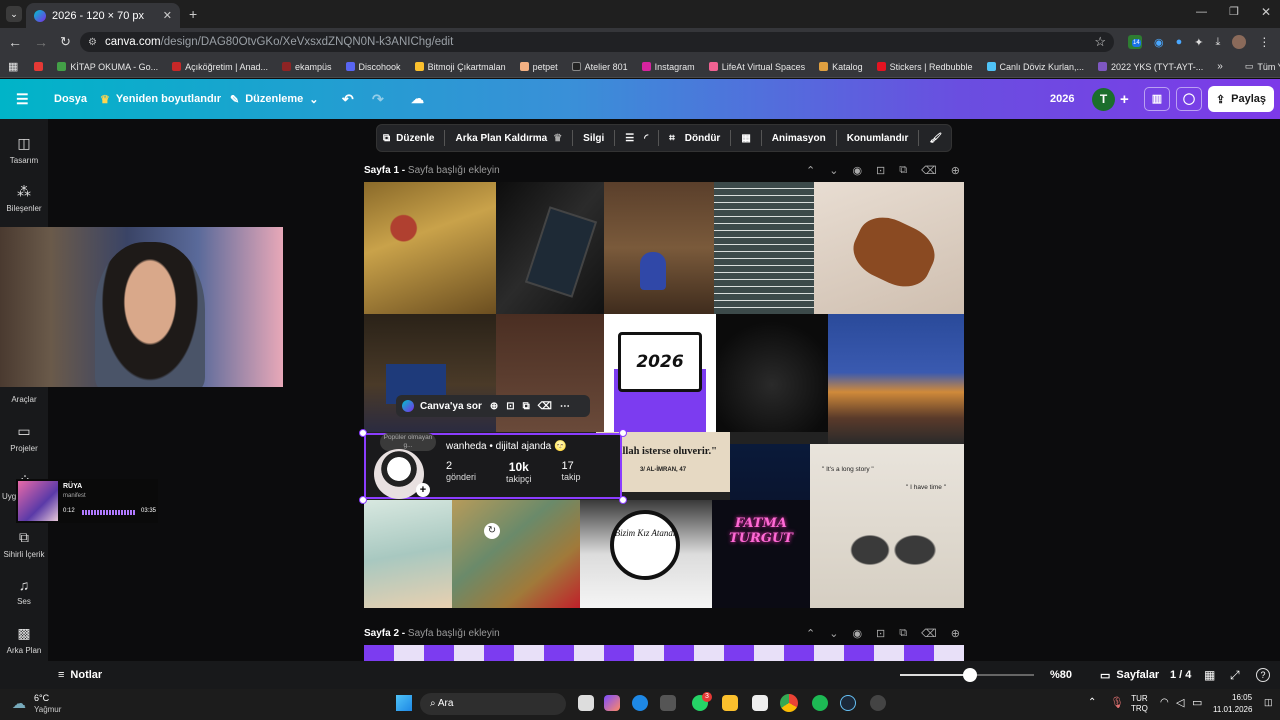 Image resolution: width=1280 pixels, height=720 pixels. What do you see at coordinates (1197, 702) in the screenshot?
I see `battery-icon: ▭` at bounding box center [1197, 702].